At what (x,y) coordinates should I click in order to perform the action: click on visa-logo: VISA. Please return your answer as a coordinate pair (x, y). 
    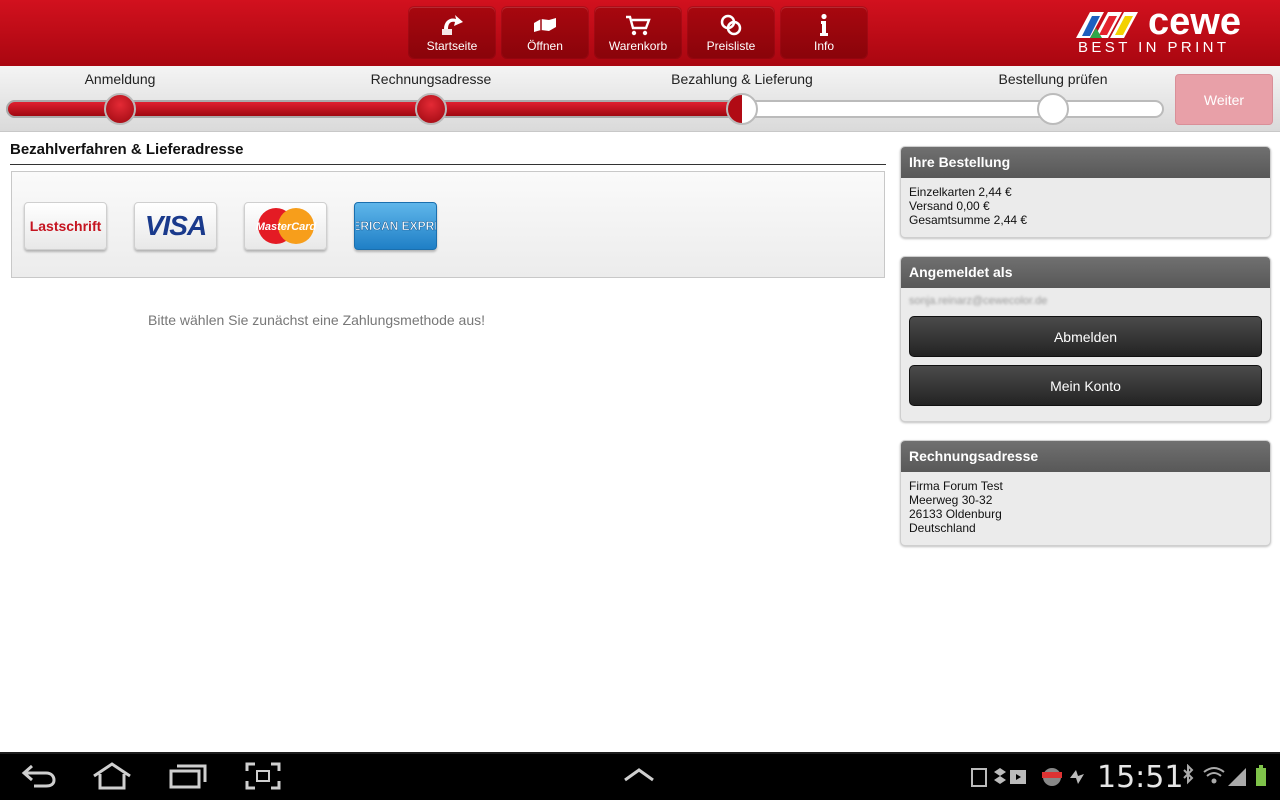
    Looking at the image, I should click on (175, 225).